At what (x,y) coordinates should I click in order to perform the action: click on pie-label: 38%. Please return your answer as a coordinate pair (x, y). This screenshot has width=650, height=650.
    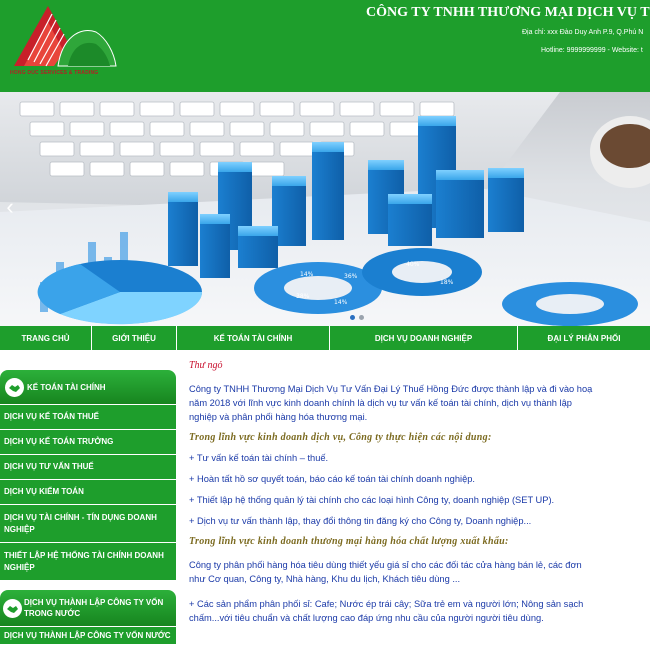
    Looking at the image, I should click on (303, 296).